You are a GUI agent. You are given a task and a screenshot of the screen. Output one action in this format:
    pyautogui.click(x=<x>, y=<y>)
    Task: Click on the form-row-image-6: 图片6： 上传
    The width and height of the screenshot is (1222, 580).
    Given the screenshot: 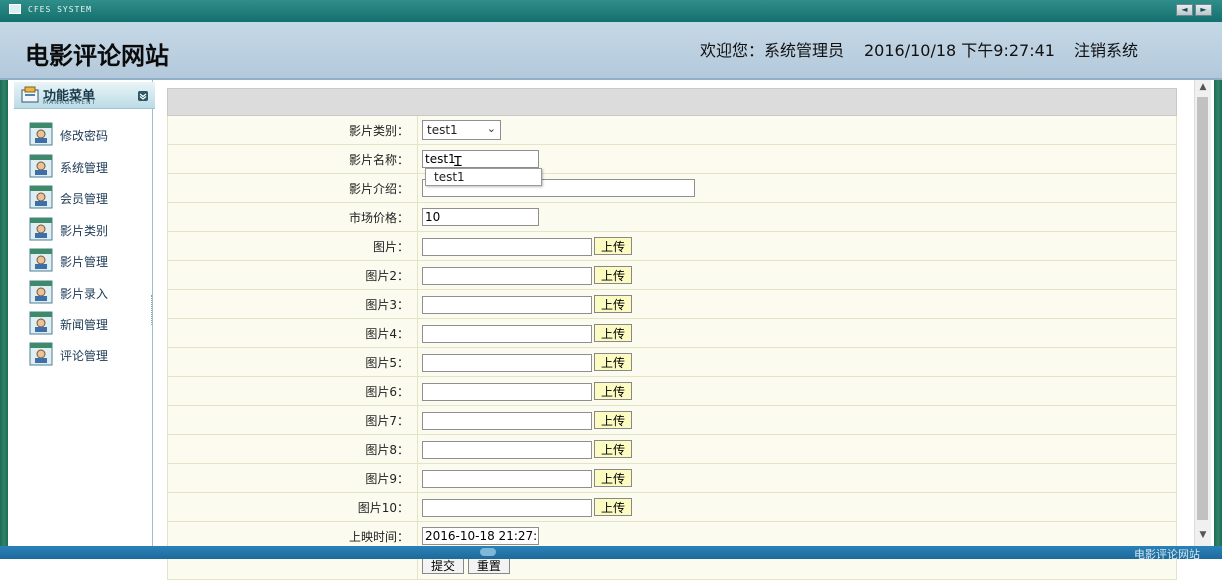 What is the action you would take?
    pyautogui.click(x=672, y=391)
    